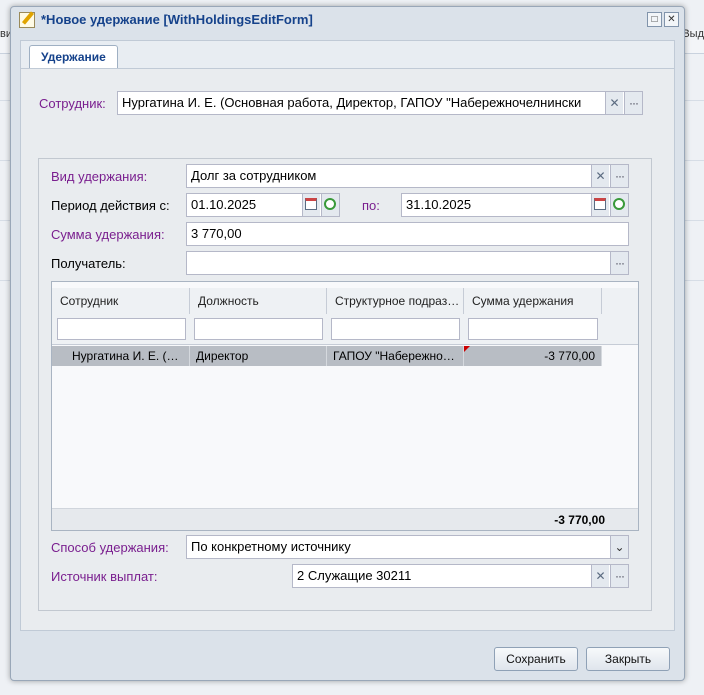  Describe the element at coordinates (407, 547) in the screenshot. I see `method-select: По конкретному источнику ⌄` at that location.